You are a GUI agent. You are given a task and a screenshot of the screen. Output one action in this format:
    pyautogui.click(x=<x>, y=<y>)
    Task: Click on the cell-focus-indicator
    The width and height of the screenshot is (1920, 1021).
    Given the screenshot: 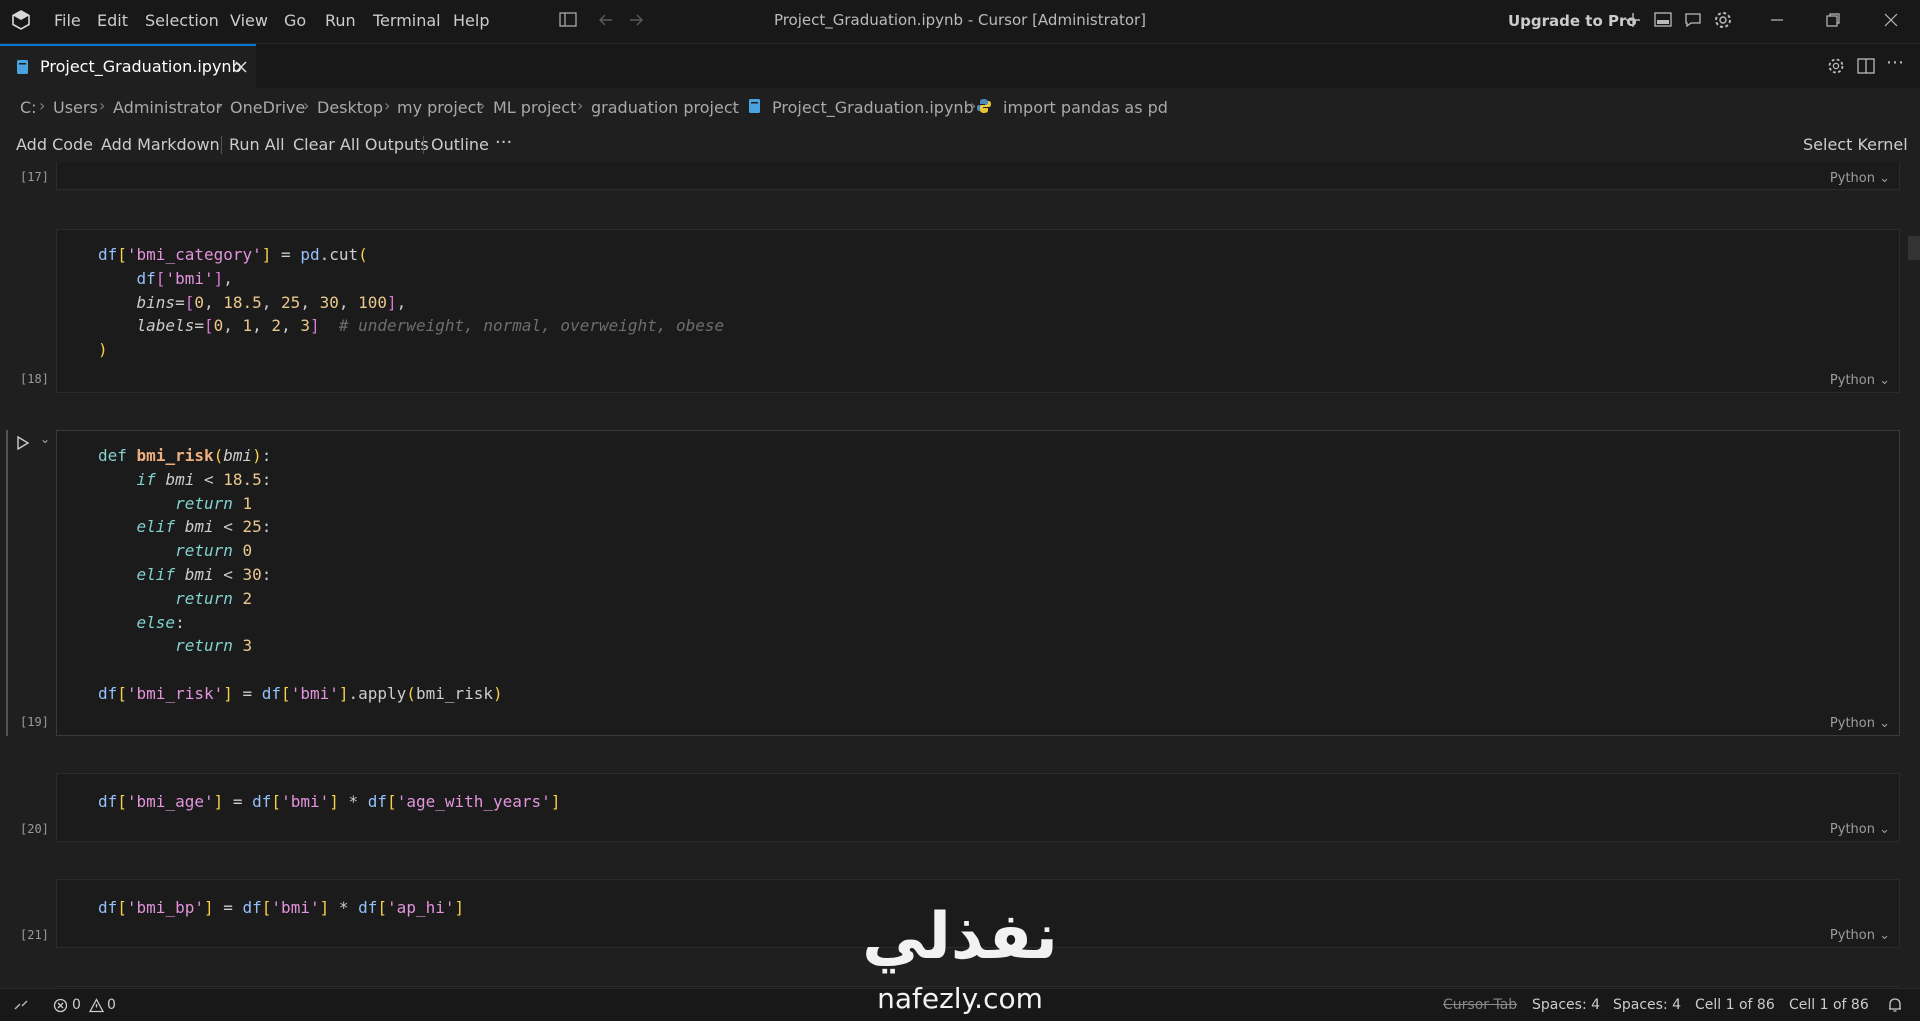 What is the action you would take?
    pyautogui.click(x=7, y=583)
    